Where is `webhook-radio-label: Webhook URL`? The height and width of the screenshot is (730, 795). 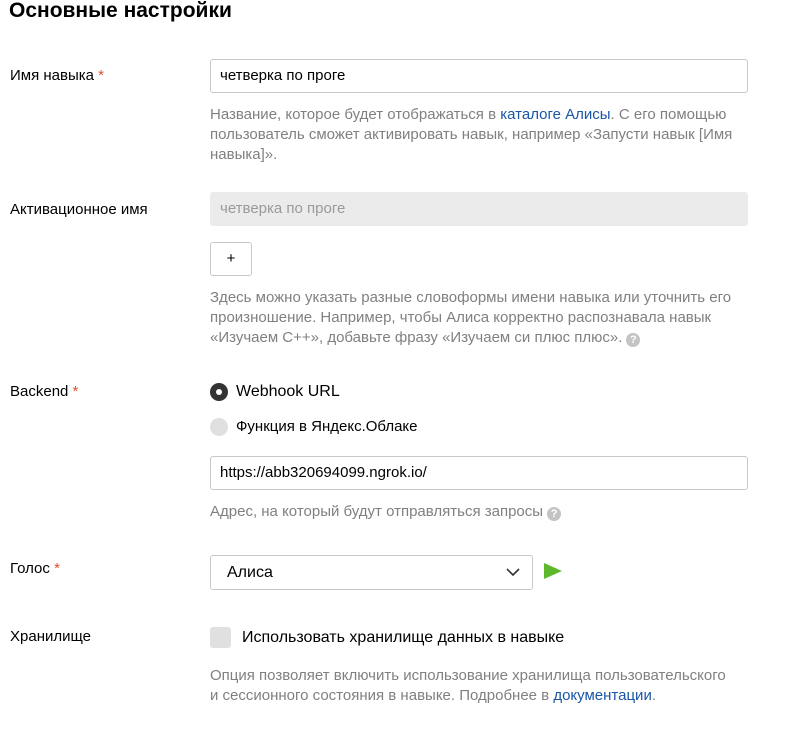 webhook-radio-label: Webhook URL is located at coordinates (288, 392).